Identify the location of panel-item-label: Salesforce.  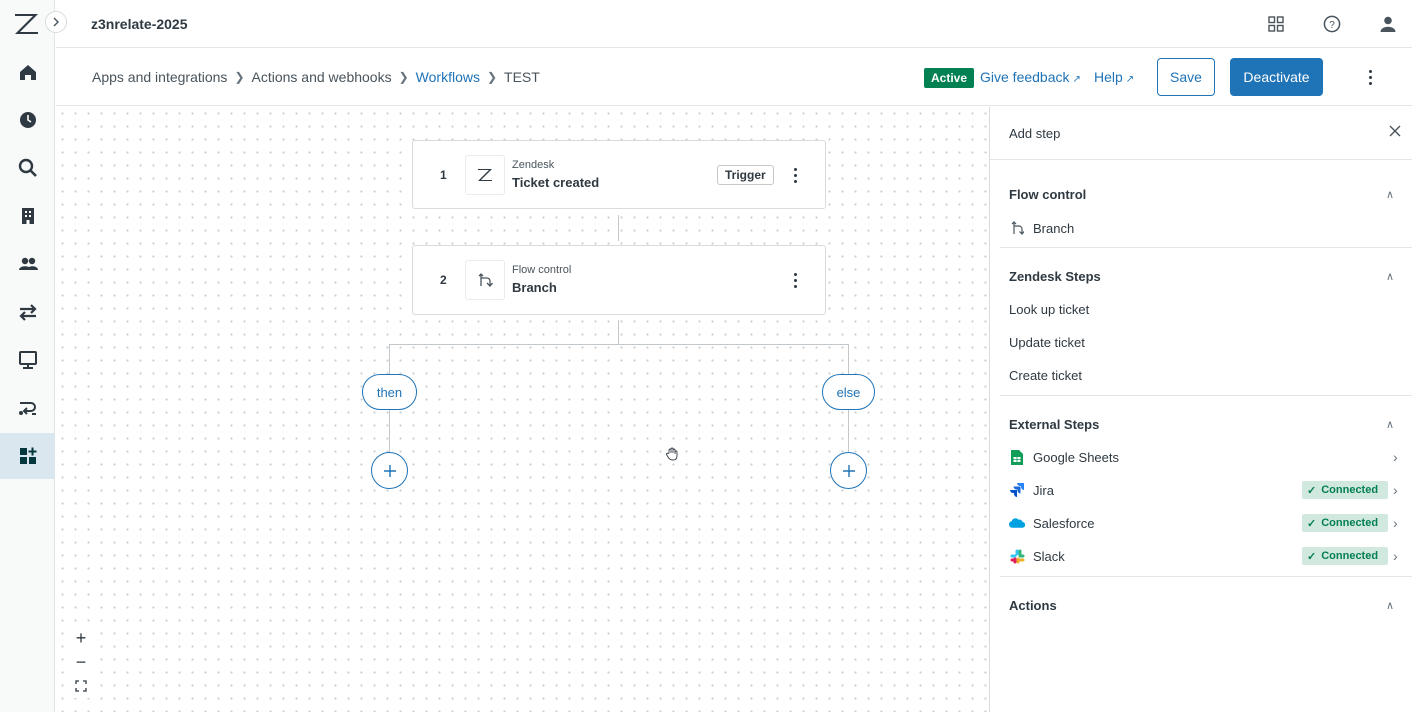
(1064, 523).